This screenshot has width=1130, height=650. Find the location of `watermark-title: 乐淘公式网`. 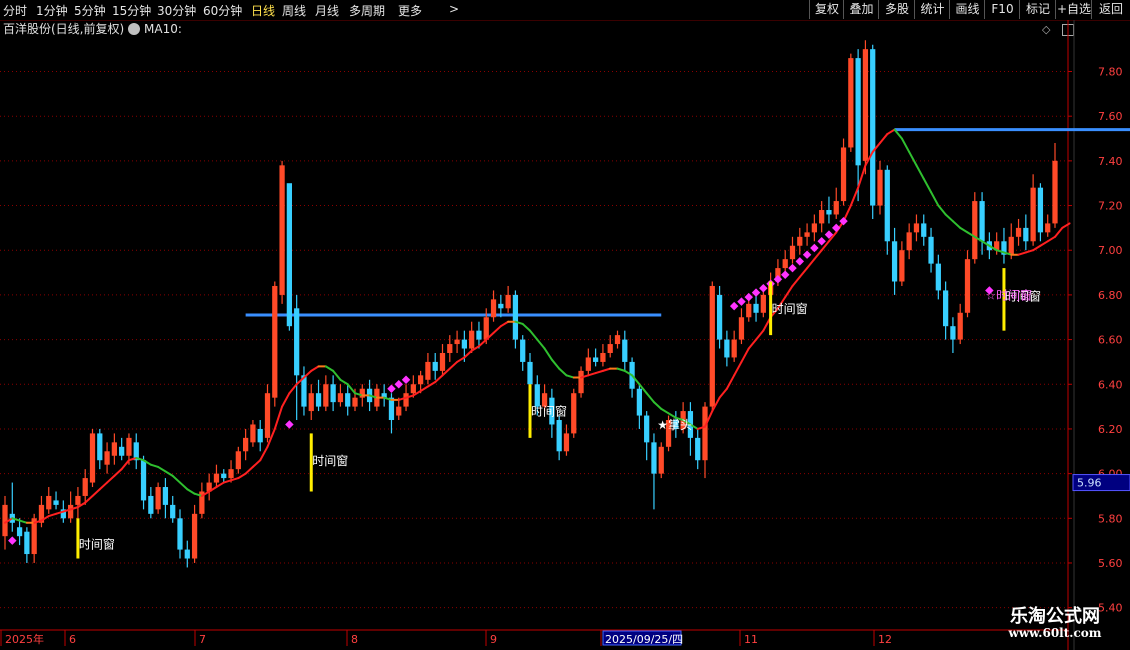

watermark-title: 乐淘公式网 is located at coordinates (1055, 616).